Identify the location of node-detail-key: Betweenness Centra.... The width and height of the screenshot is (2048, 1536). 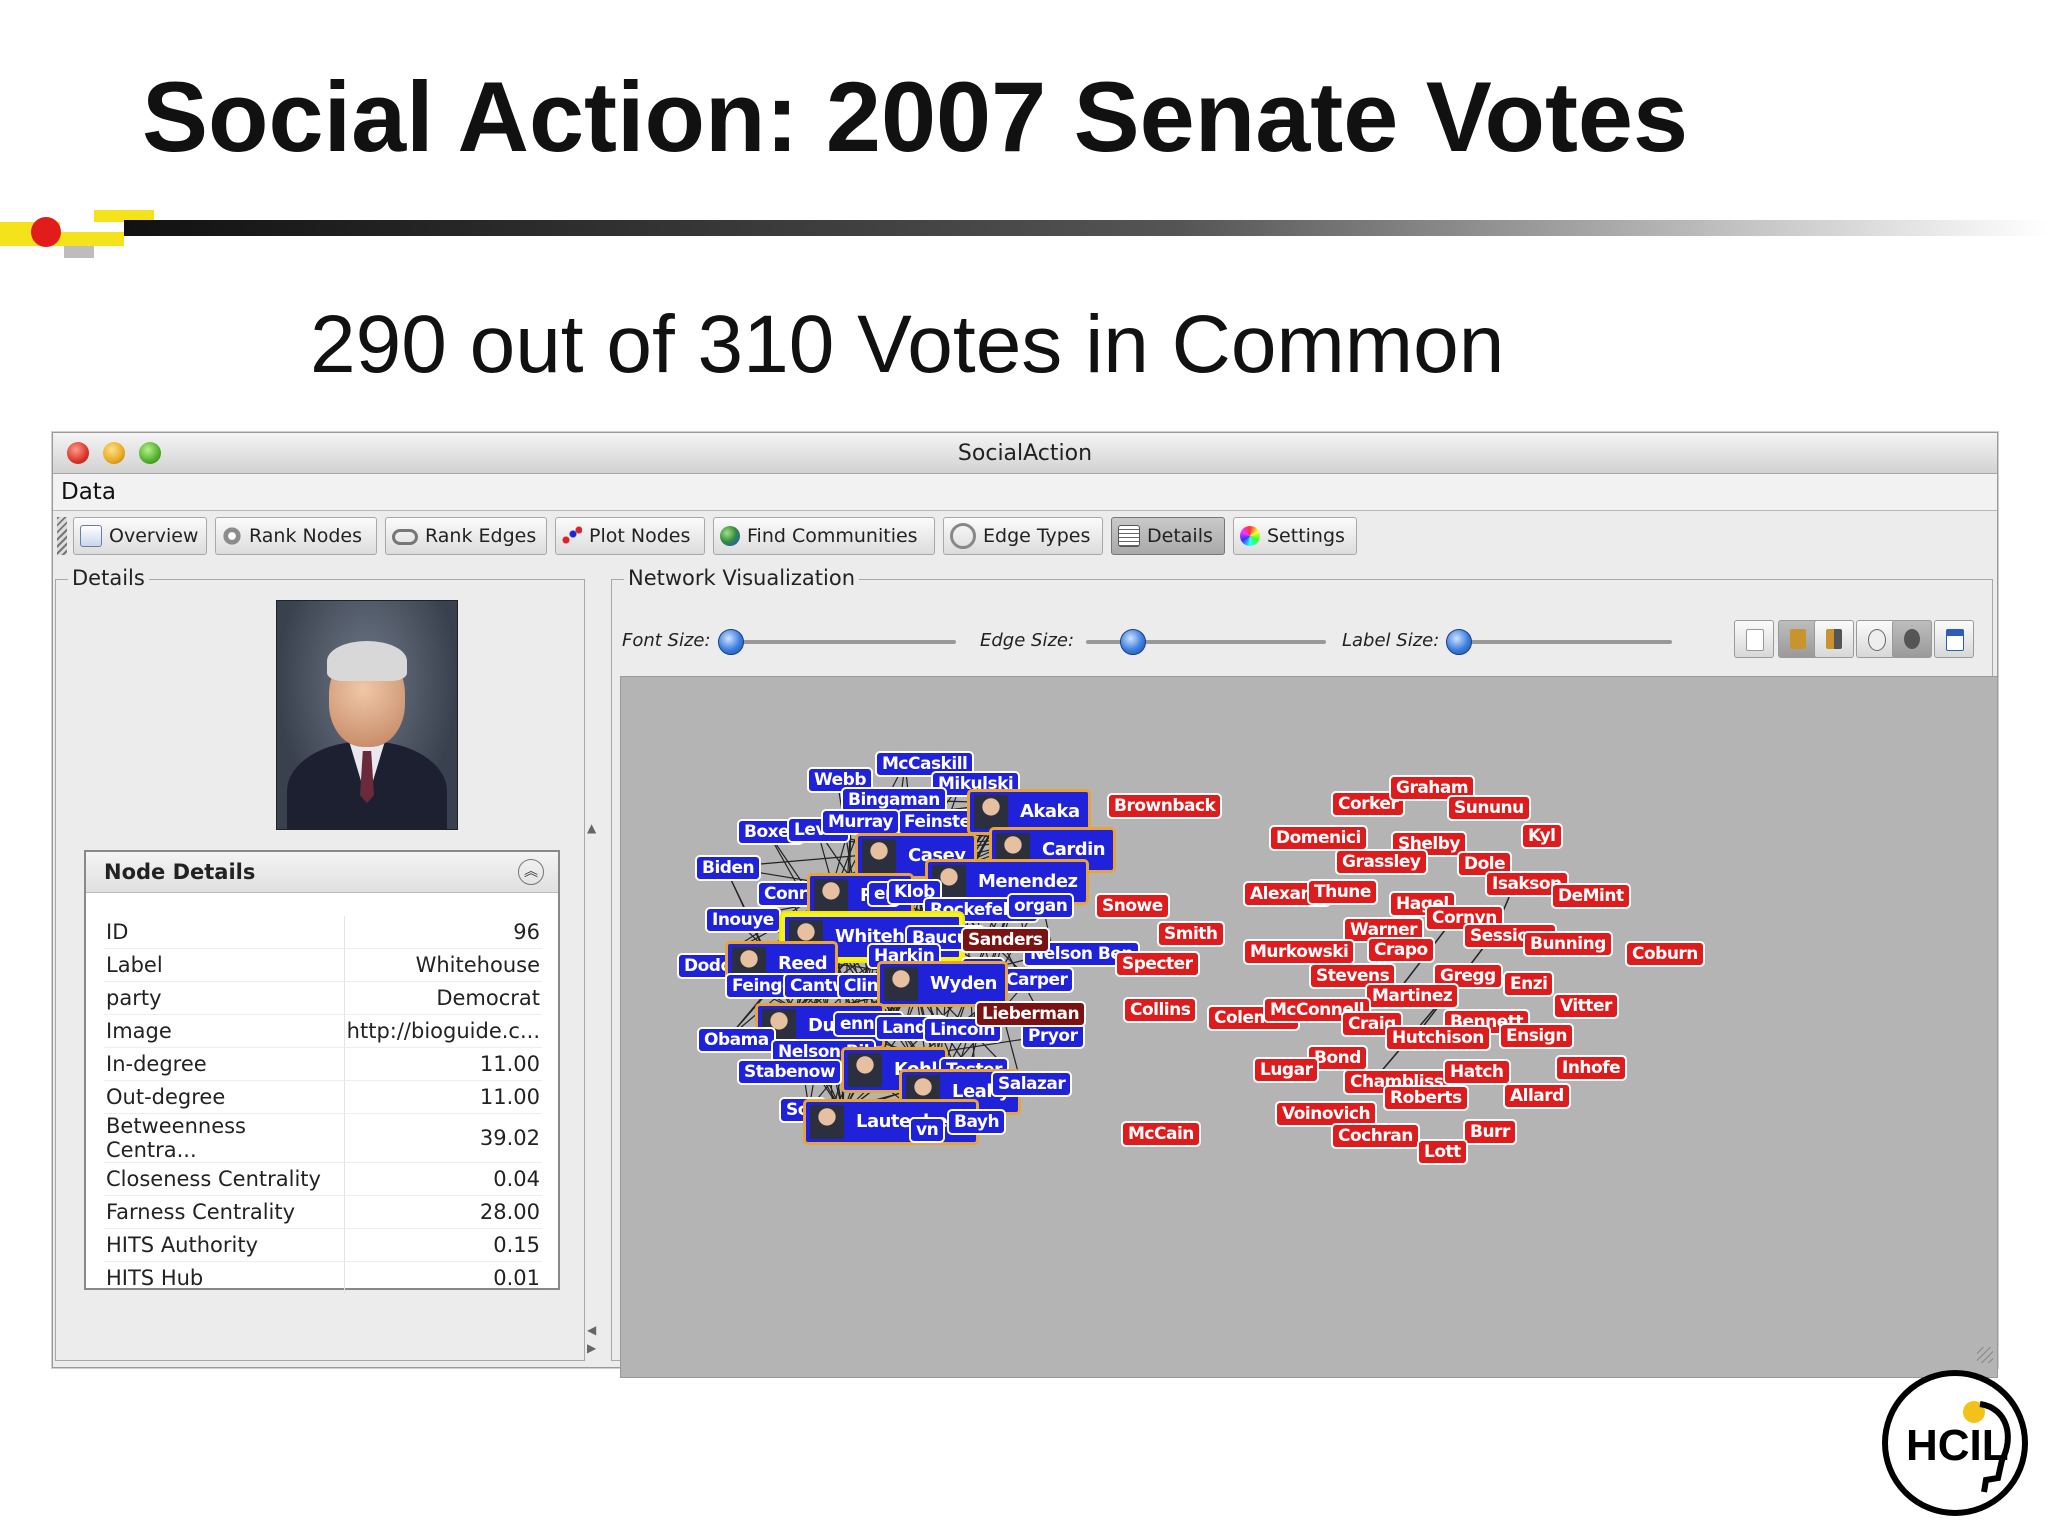
(224, 1138).